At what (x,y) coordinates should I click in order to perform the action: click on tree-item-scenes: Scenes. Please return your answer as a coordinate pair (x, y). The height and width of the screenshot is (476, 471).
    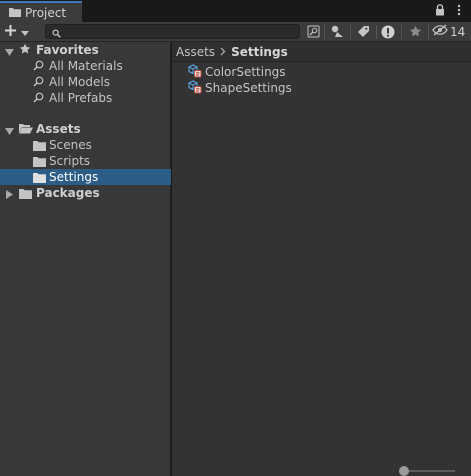
    Looking at the image, I should click on (85, 145).